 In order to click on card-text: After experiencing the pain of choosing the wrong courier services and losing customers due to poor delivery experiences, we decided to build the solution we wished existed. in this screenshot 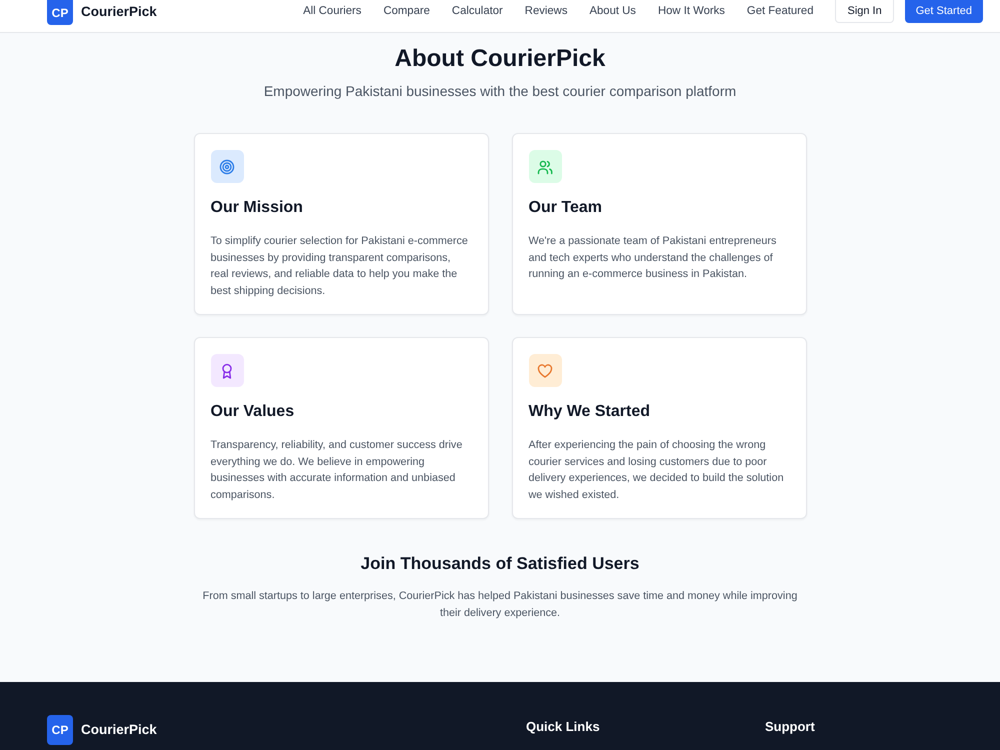, I will do `click(656, 470)`.